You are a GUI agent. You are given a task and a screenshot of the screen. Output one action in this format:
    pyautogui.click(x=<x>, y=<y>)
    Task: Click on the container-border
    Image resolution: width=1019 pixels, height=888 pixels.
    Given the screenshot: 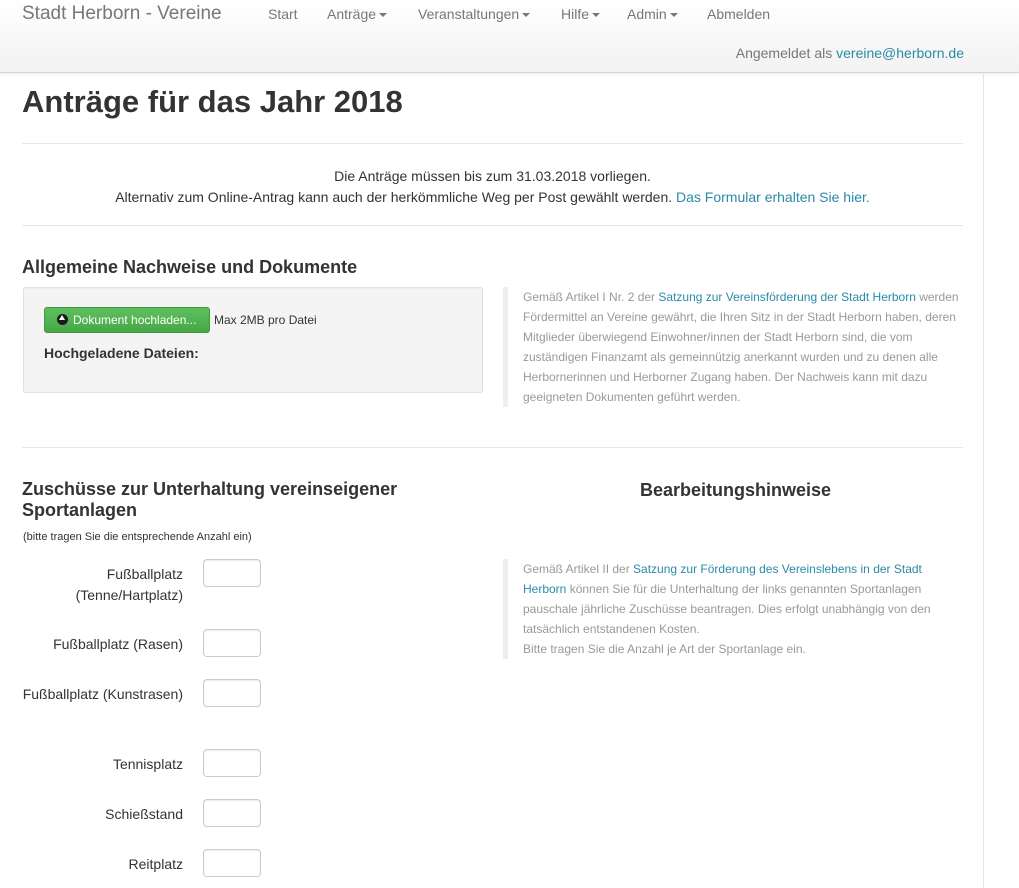 What is the action you would take?
    pyautogui.click(x=983, y=480)
    